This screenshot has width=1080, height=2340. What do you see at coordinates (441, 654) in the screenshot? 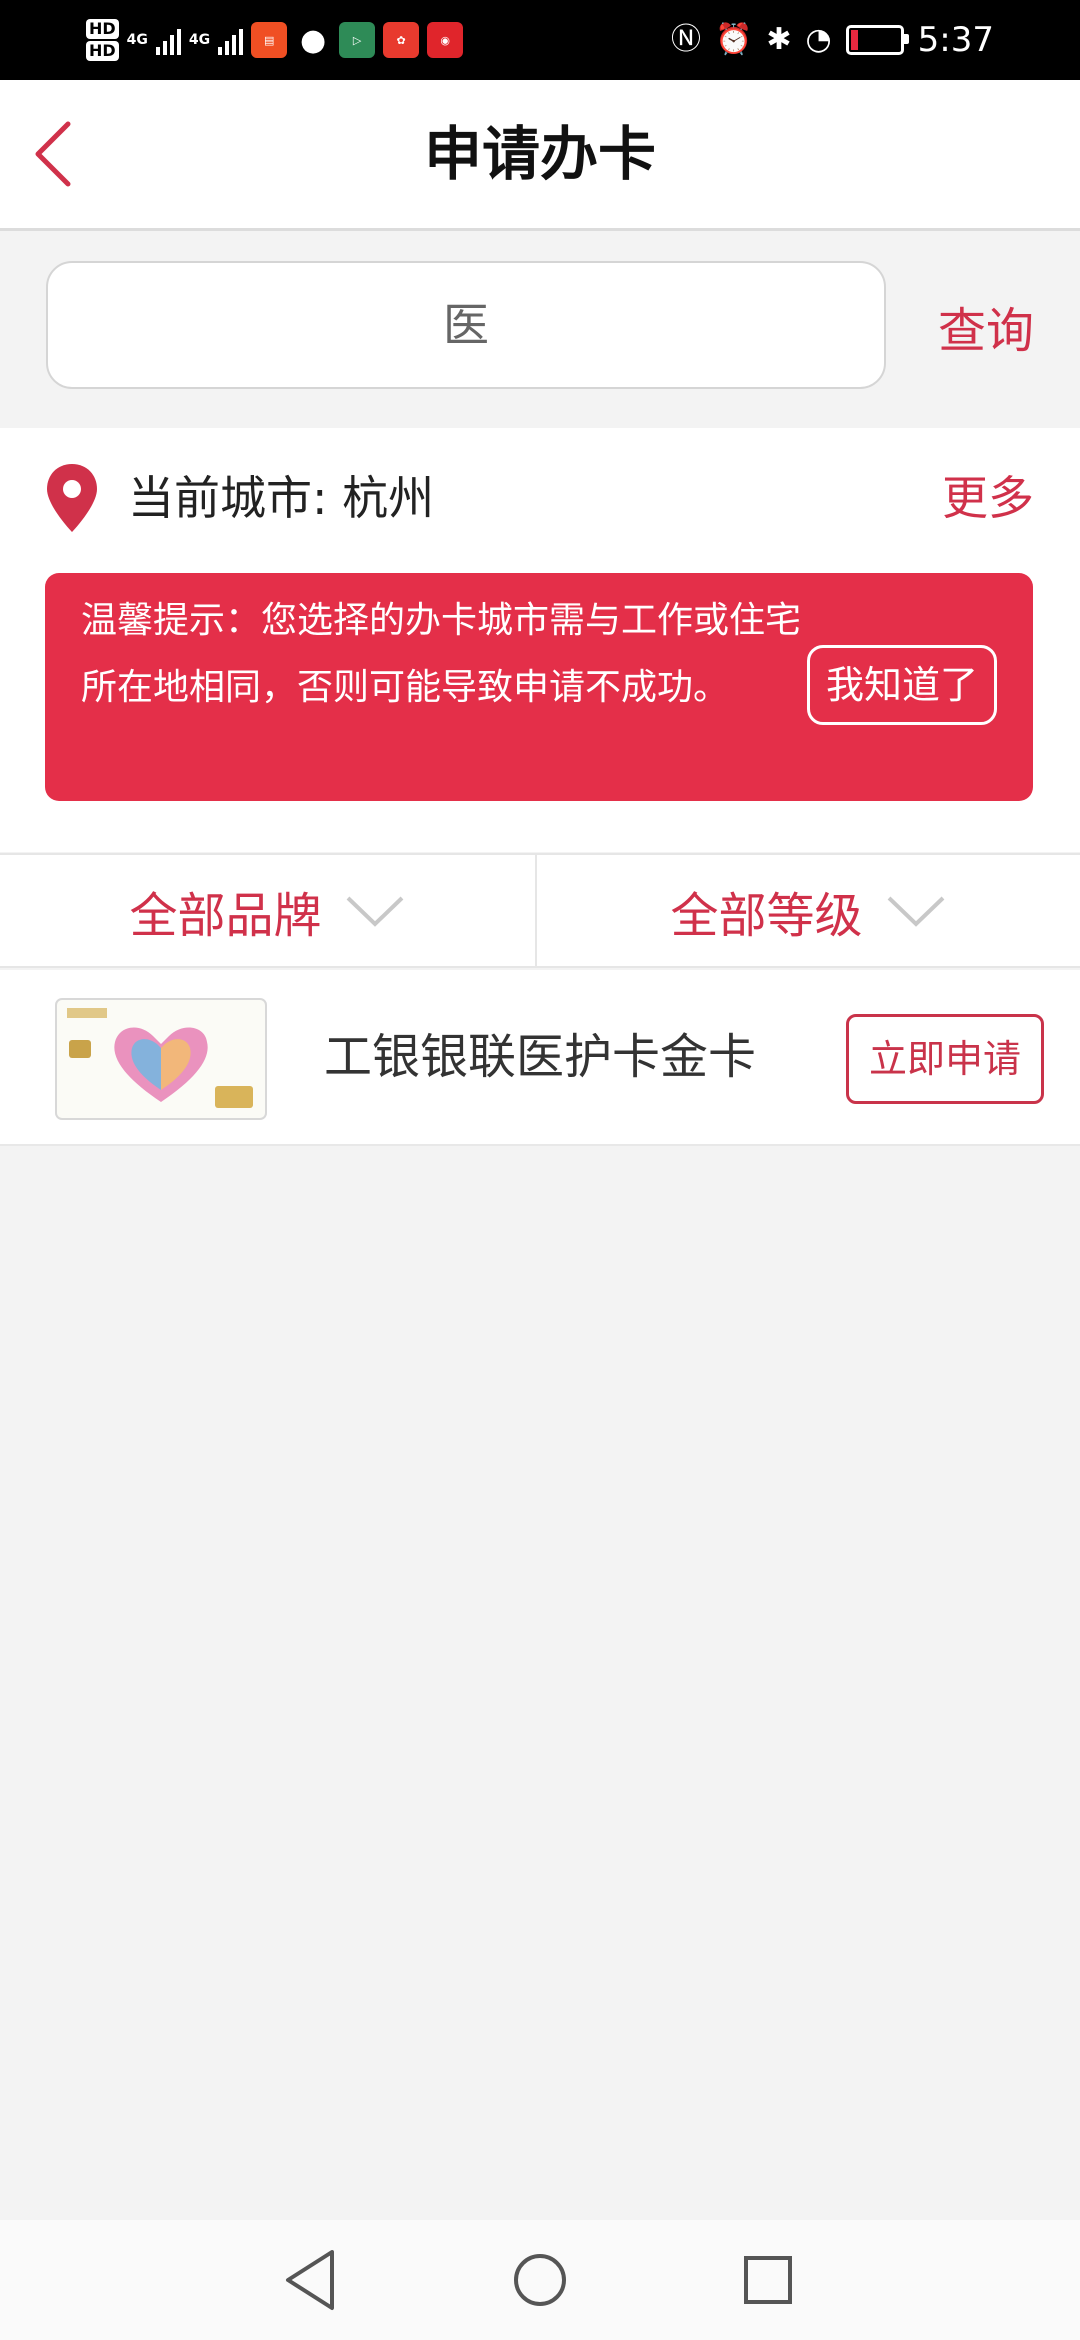
I see `notice-text: 温馨提示：您选择的办卡城市需与工作或住宅所在地相同，否则可能导致申请不成功。` at bounding box center [441, 654].